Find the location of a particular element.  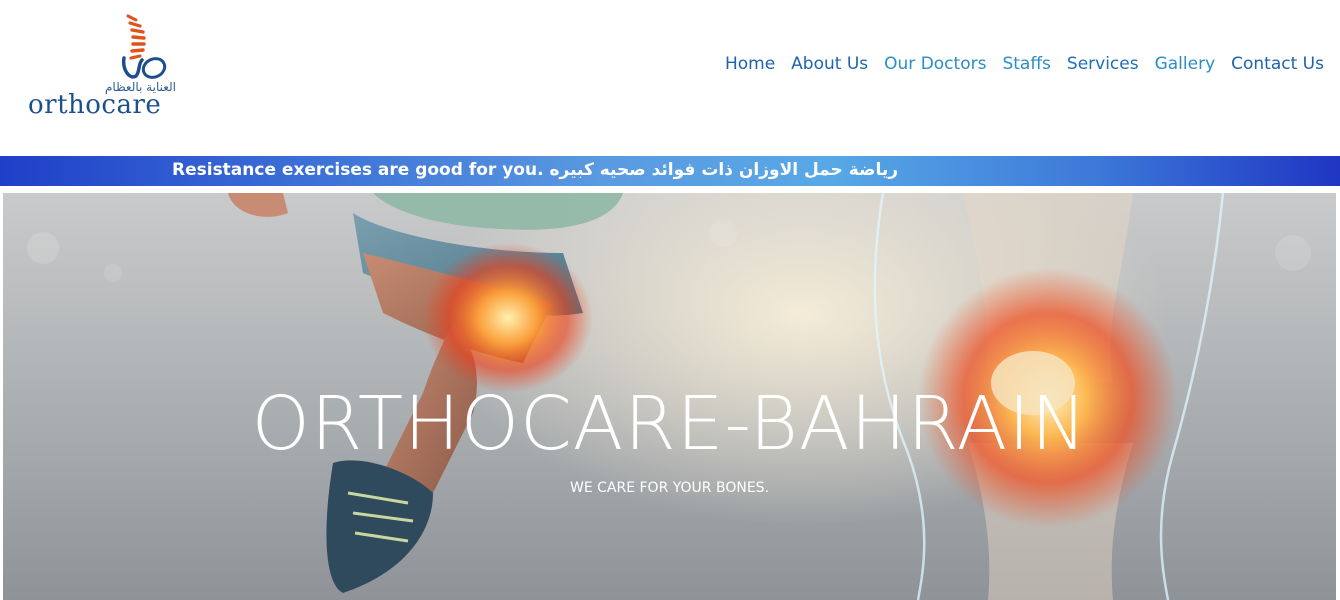

site-logo: العناية بالعظام orthocare is located at coordinates (103, 68).